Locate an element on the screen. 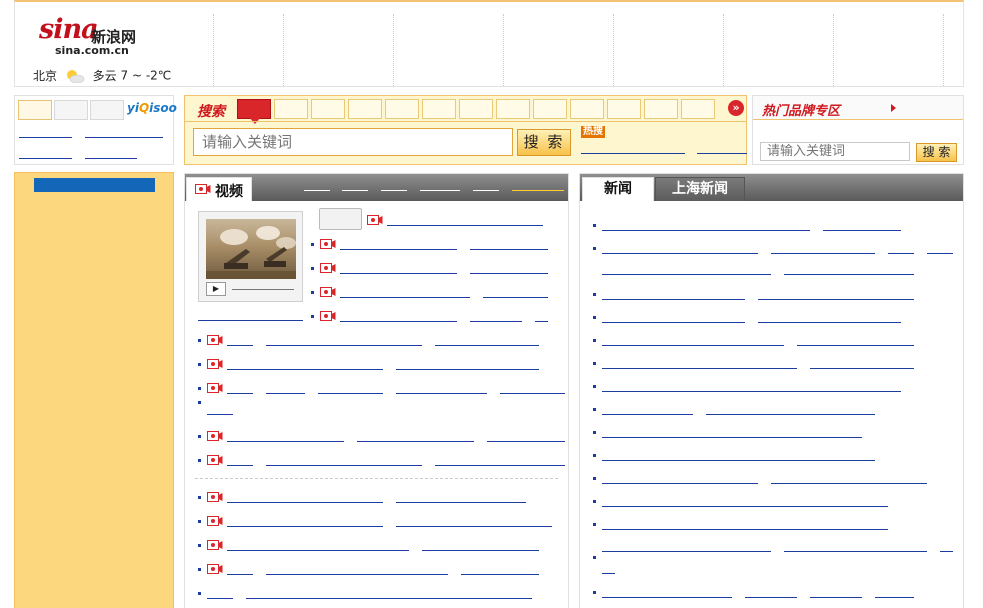 The image size is (983, 608). brand-zone-title: 热门品牌专区 is located at coordinates (801, 109).